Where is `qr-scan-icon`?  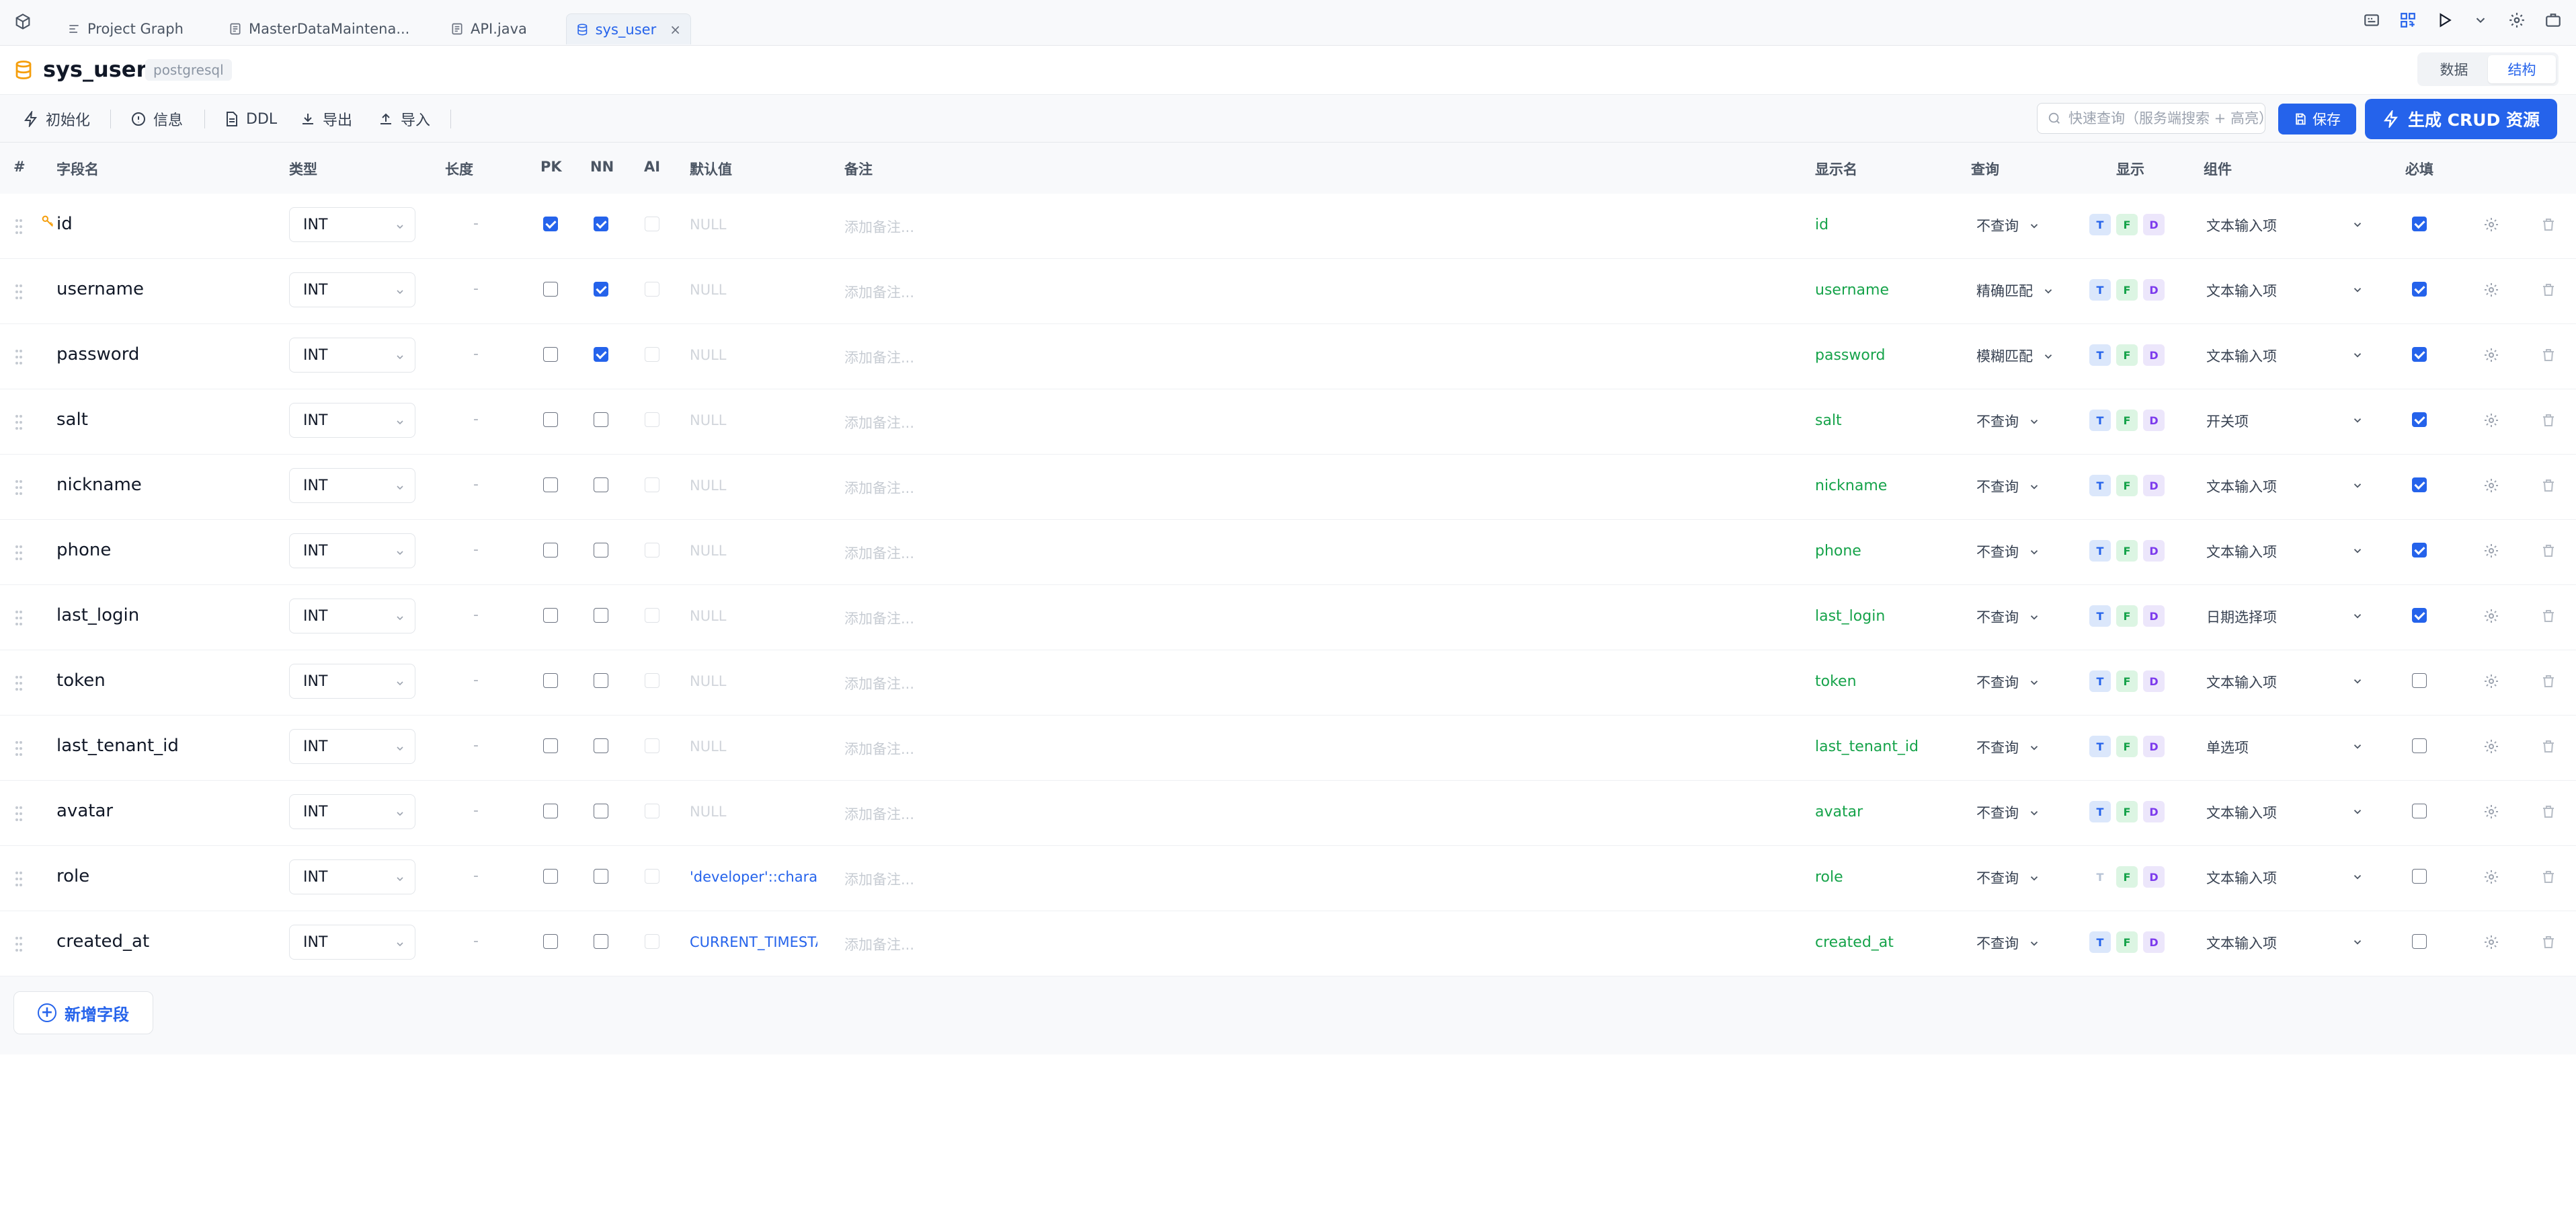
qr-scan-icon is located at coordinates (2408, 20).